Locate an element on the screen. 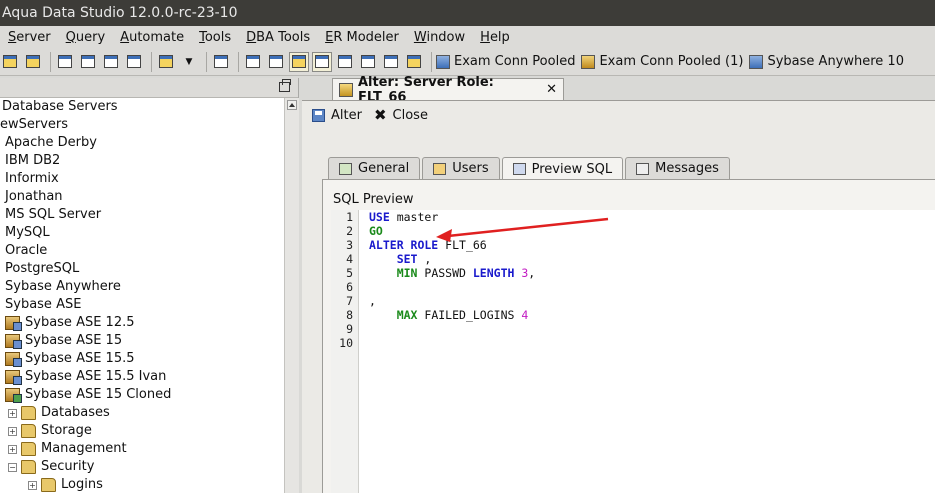  save-button is located at coordinates (134, 62).